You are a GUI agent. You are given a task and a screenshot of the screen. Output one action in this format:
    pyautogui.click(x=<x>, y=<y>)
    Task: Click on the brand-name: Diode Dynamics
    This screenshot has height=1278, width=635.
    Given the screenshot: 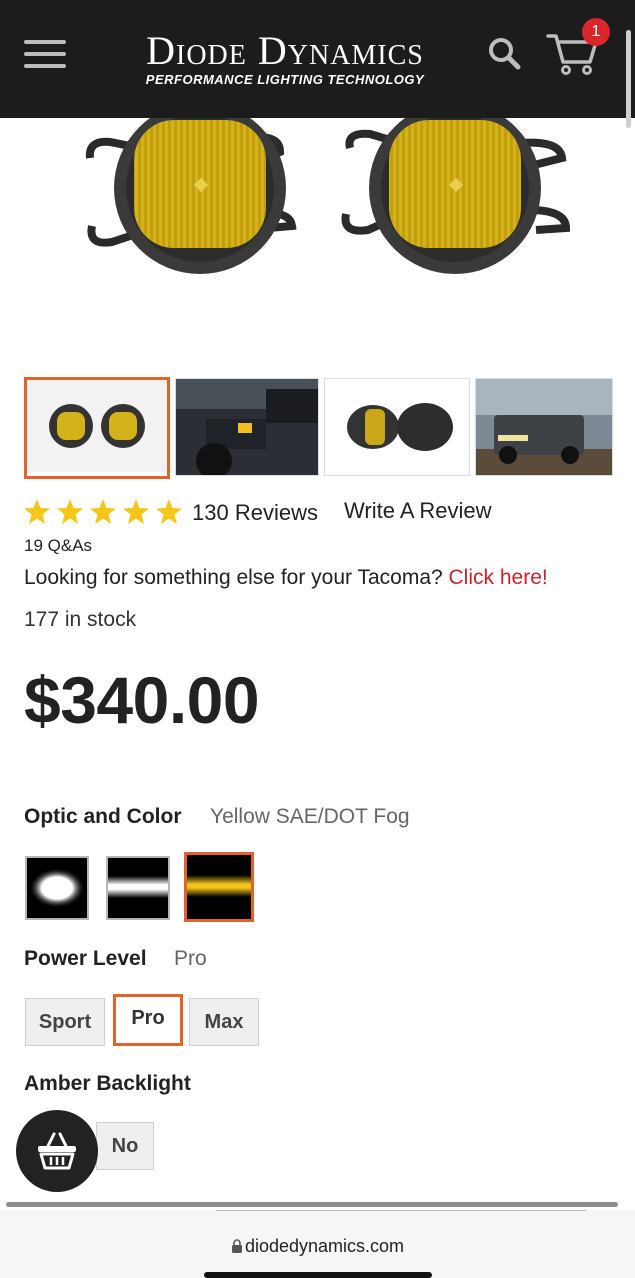 What is the action you would take?
    pyautogui.click(x=285, y=50)
    